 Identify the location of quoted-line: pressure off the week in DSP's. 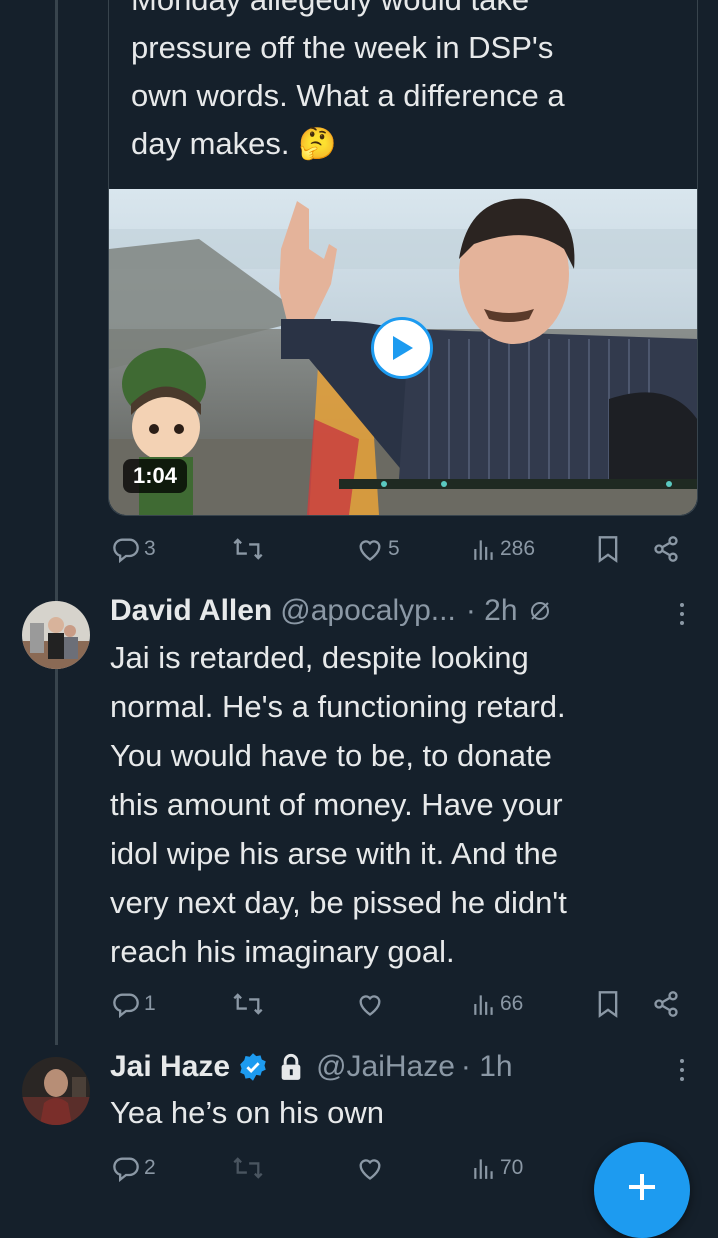
(342, 47).